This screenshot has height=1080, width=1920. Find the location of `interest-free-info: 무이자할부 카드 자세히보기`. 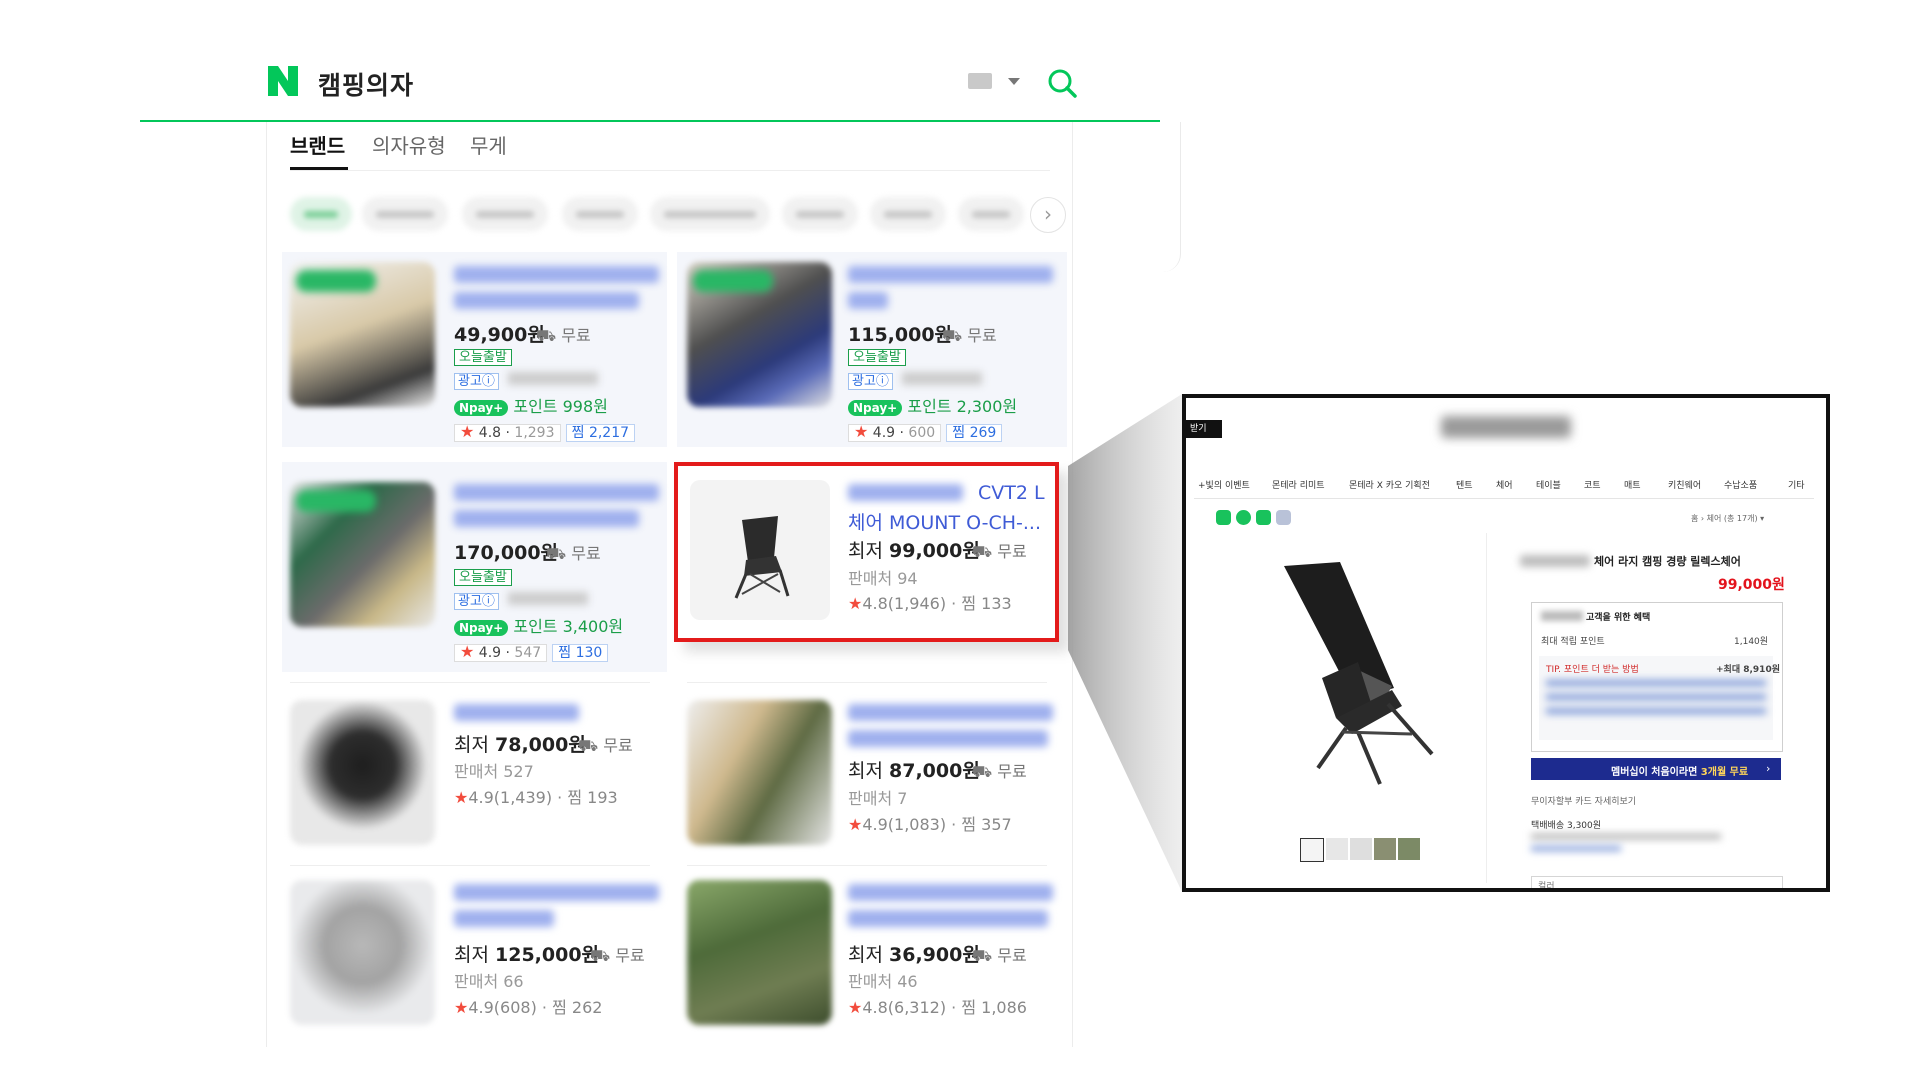

interest-free-info: 무이자할부 카드 자세히보기 is located at coordinates (1583, 800).